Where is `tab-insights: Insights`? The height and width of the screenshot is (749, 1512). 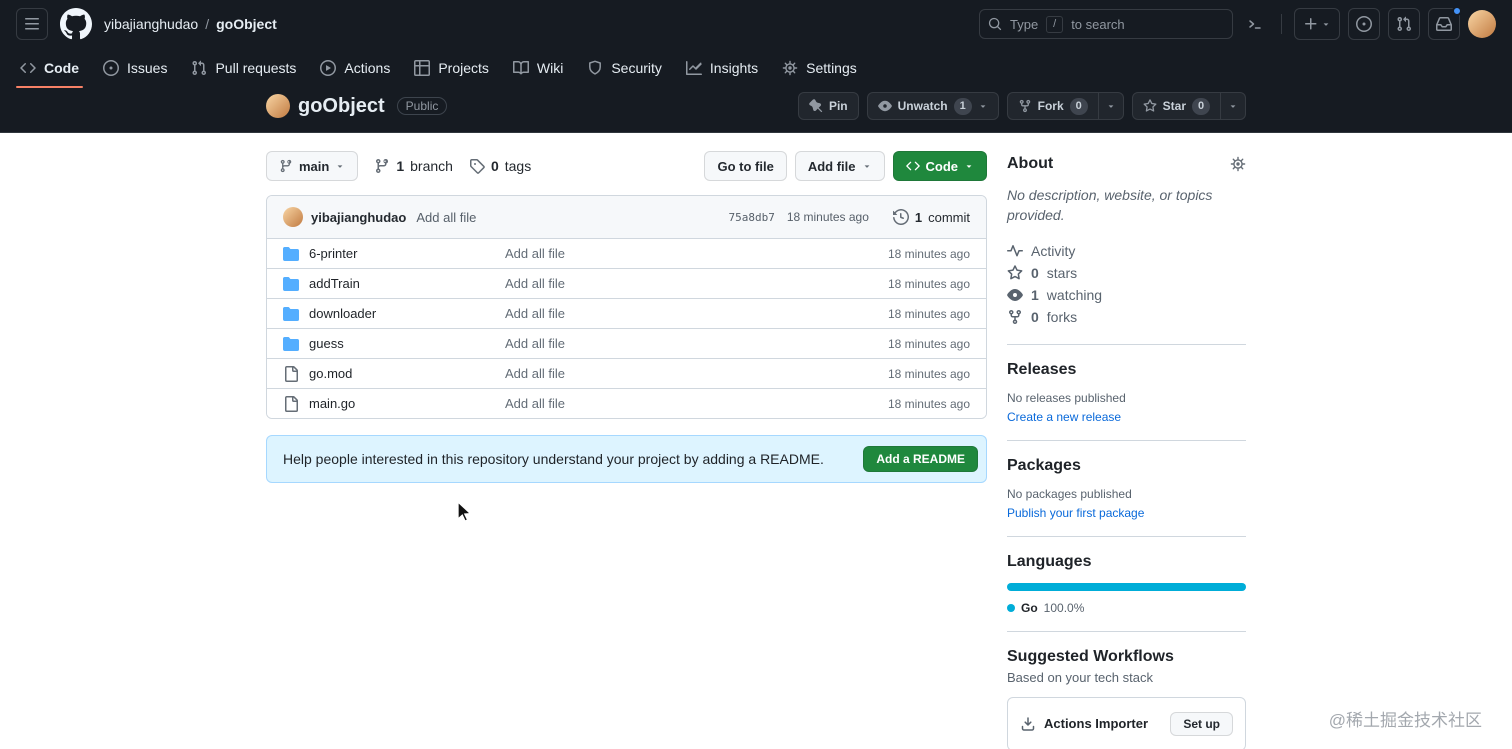
tab-insights: Insights is located at coordinates (722, 68).